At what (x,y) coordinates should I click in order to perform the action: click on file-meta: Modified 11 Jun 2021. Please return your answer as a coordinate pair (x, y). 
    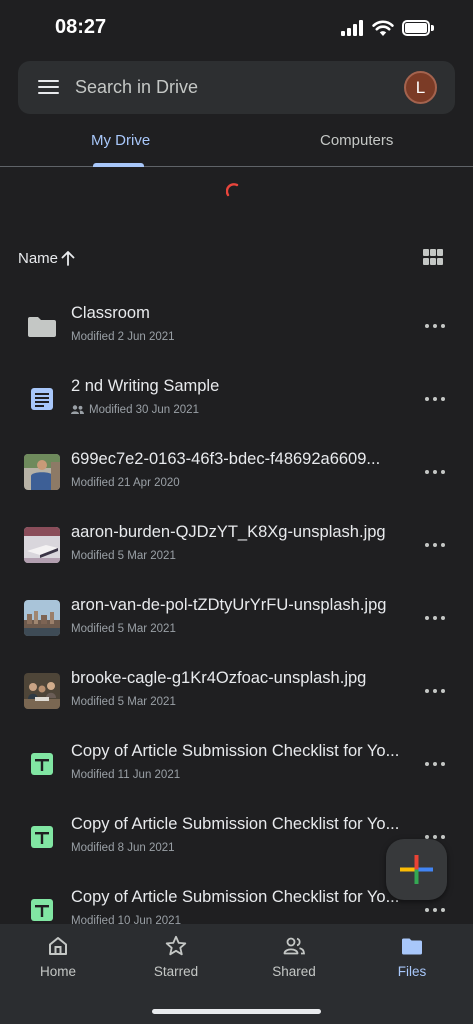
    Looking at the image, I should click on (126, 775).